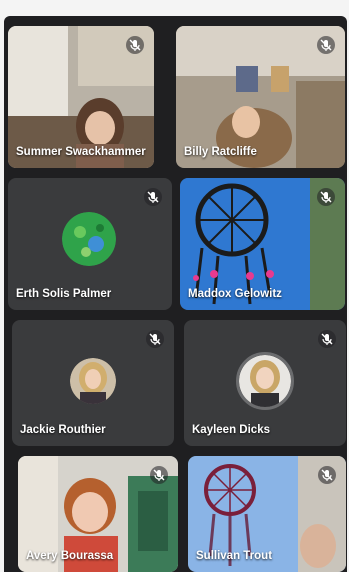  What do you see at coordinates (81, 97) in the screenshot?
I see `participant-tile-summer: Summer Swackhammer` at bounding box center [81, 97].